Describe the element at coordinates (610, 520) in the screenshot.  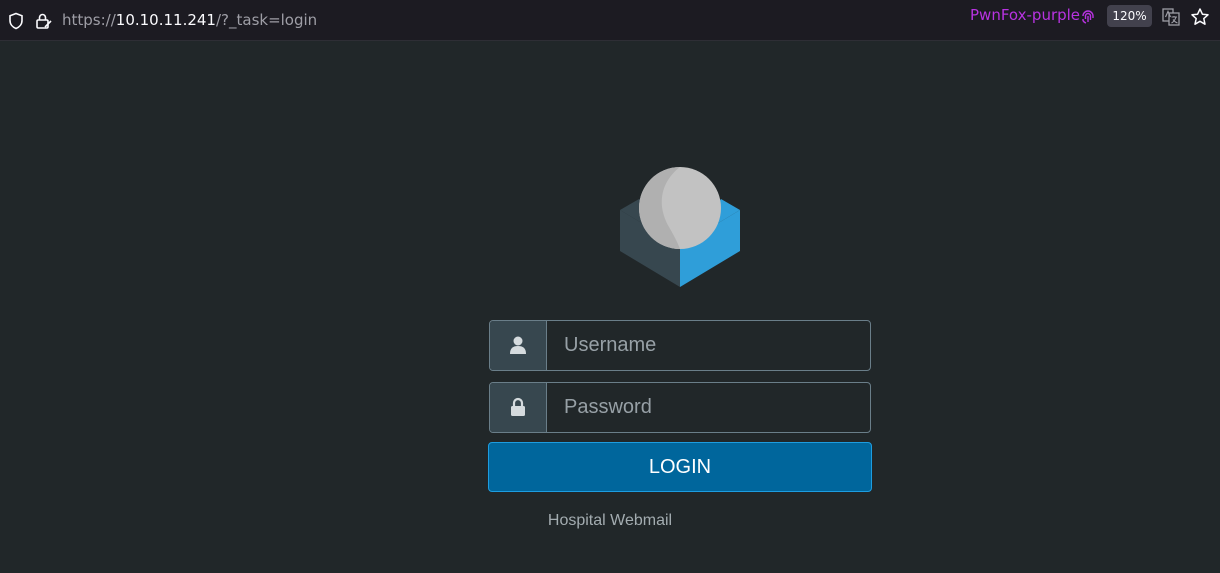
I see `footer-product-name: Hospital Webmail` at that location.